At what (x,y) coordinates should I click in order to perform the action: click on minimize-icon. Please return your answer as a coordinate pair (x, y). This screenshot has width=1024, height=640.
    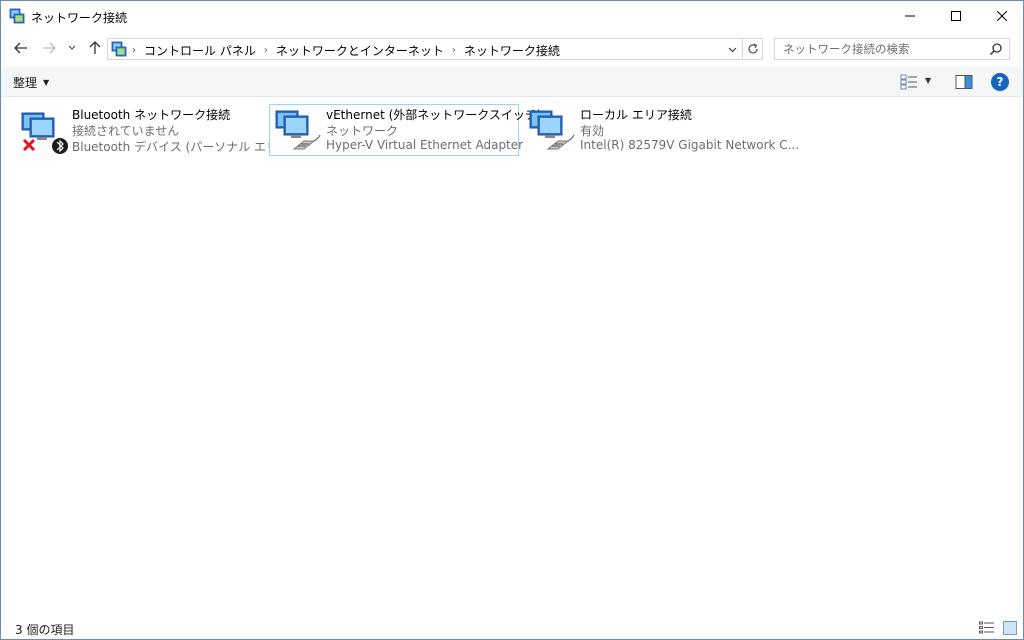
    Looking at the image, I should click on (910, 16).